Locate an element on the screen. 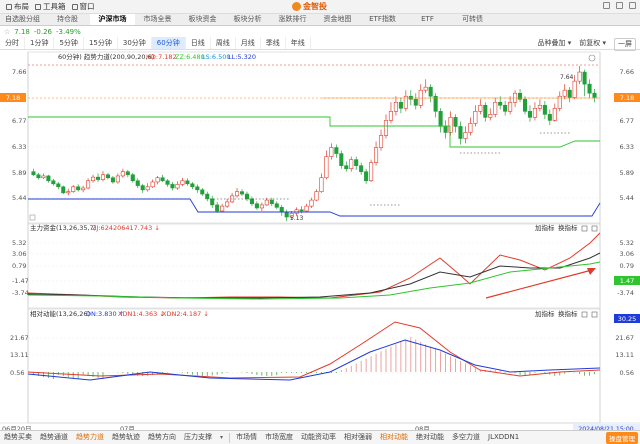 This screenshot has height=444, width=640. panel3-right-axis: 21.67 is located at coordinates (624, 338).